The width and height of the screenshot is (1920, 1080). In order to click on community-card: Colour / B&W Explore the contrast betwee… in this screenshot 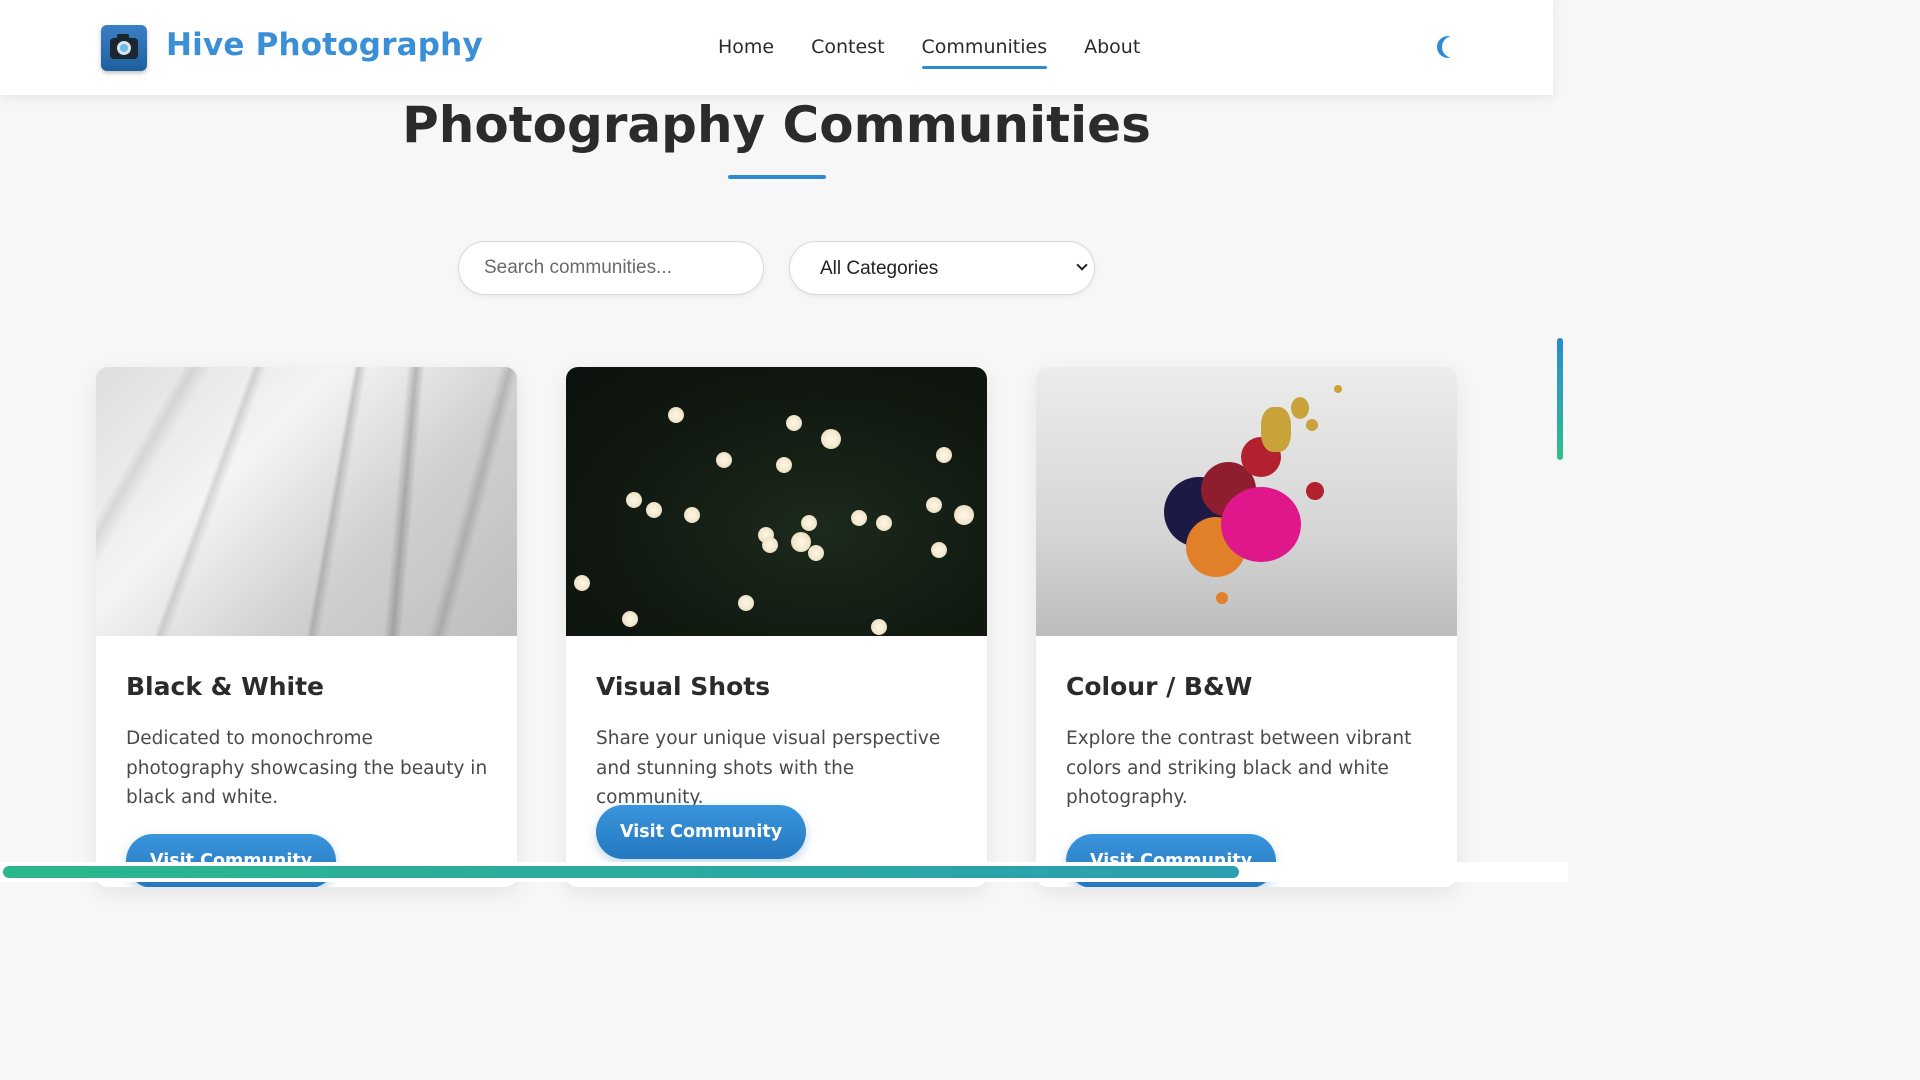, I will do `click(1246, 627)`.